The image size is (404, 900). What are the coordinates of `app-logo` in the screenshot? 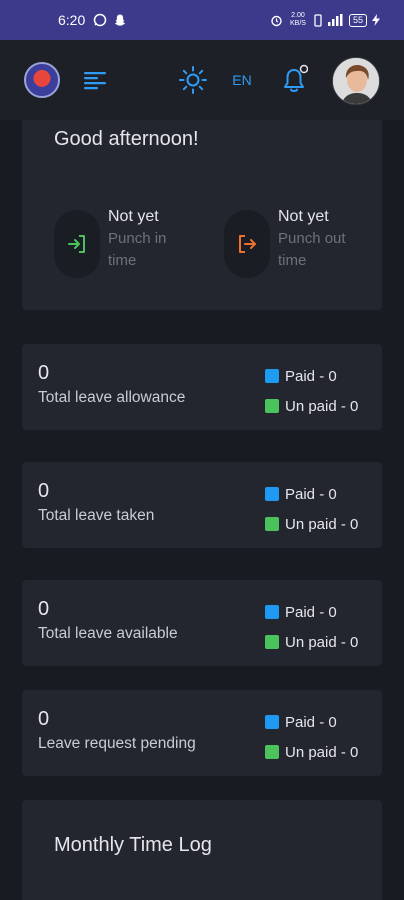 It's located at (42, 80).